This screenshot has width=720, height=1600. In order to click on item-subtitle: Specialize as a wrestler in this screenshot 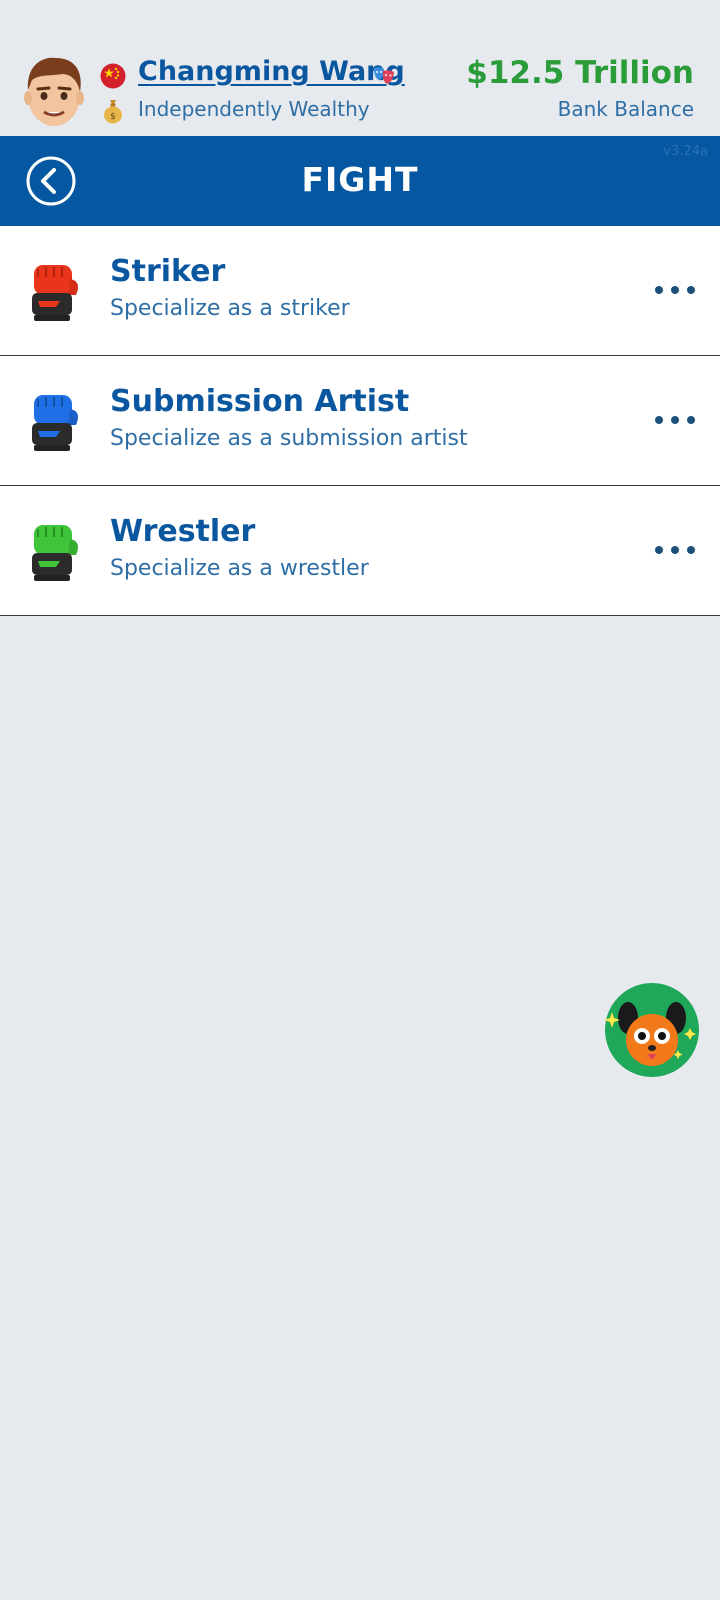, I will do `click(239, 568)`.